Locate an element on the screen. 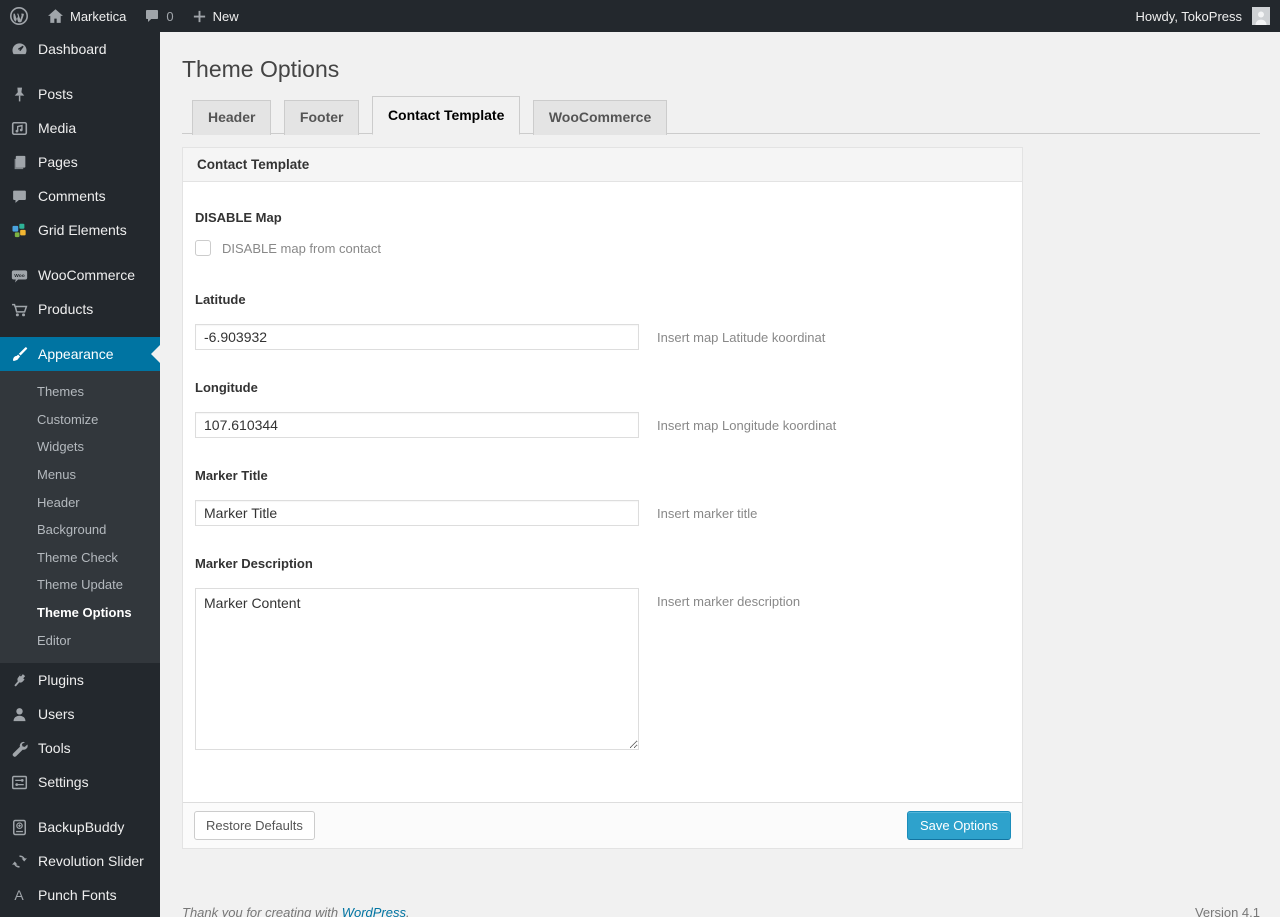  sidebar-item-label: Grid Elements is located at coordinates (82, 230).